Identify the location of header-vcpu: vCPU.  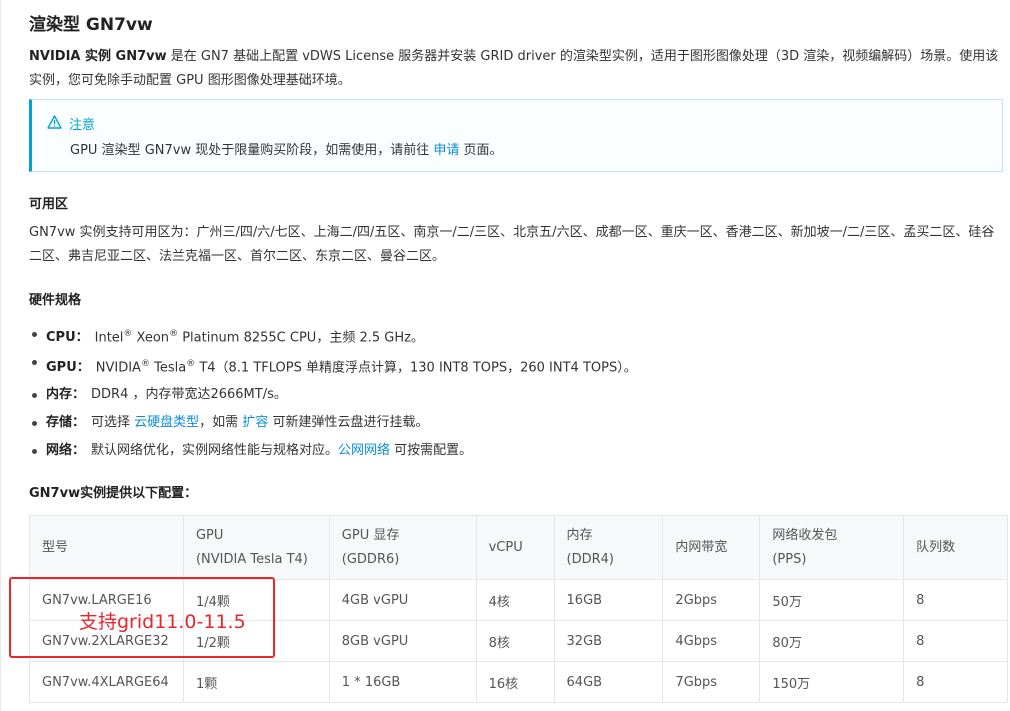
(515, 547).